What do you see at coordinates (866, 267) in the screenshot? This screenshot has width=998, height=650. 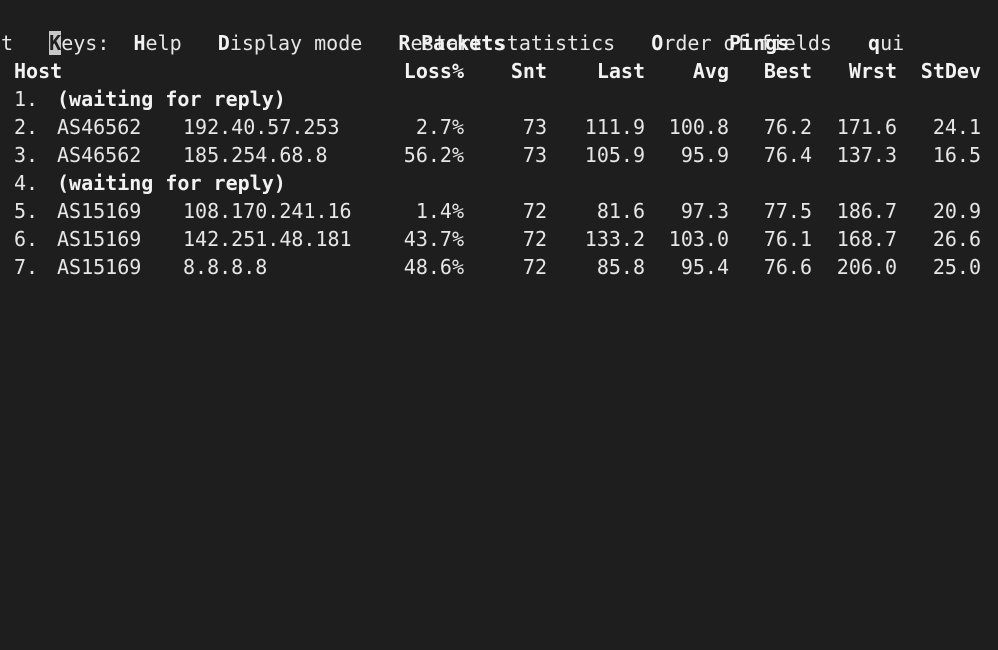 I see `hop-wrst: 206.0` at bounding box center [866, 267].